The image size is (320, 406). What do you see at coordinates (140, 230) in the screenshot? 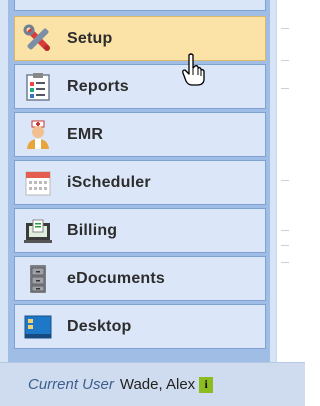
I see `nav-item-billing: Billing` at bounding box center [140, 230].